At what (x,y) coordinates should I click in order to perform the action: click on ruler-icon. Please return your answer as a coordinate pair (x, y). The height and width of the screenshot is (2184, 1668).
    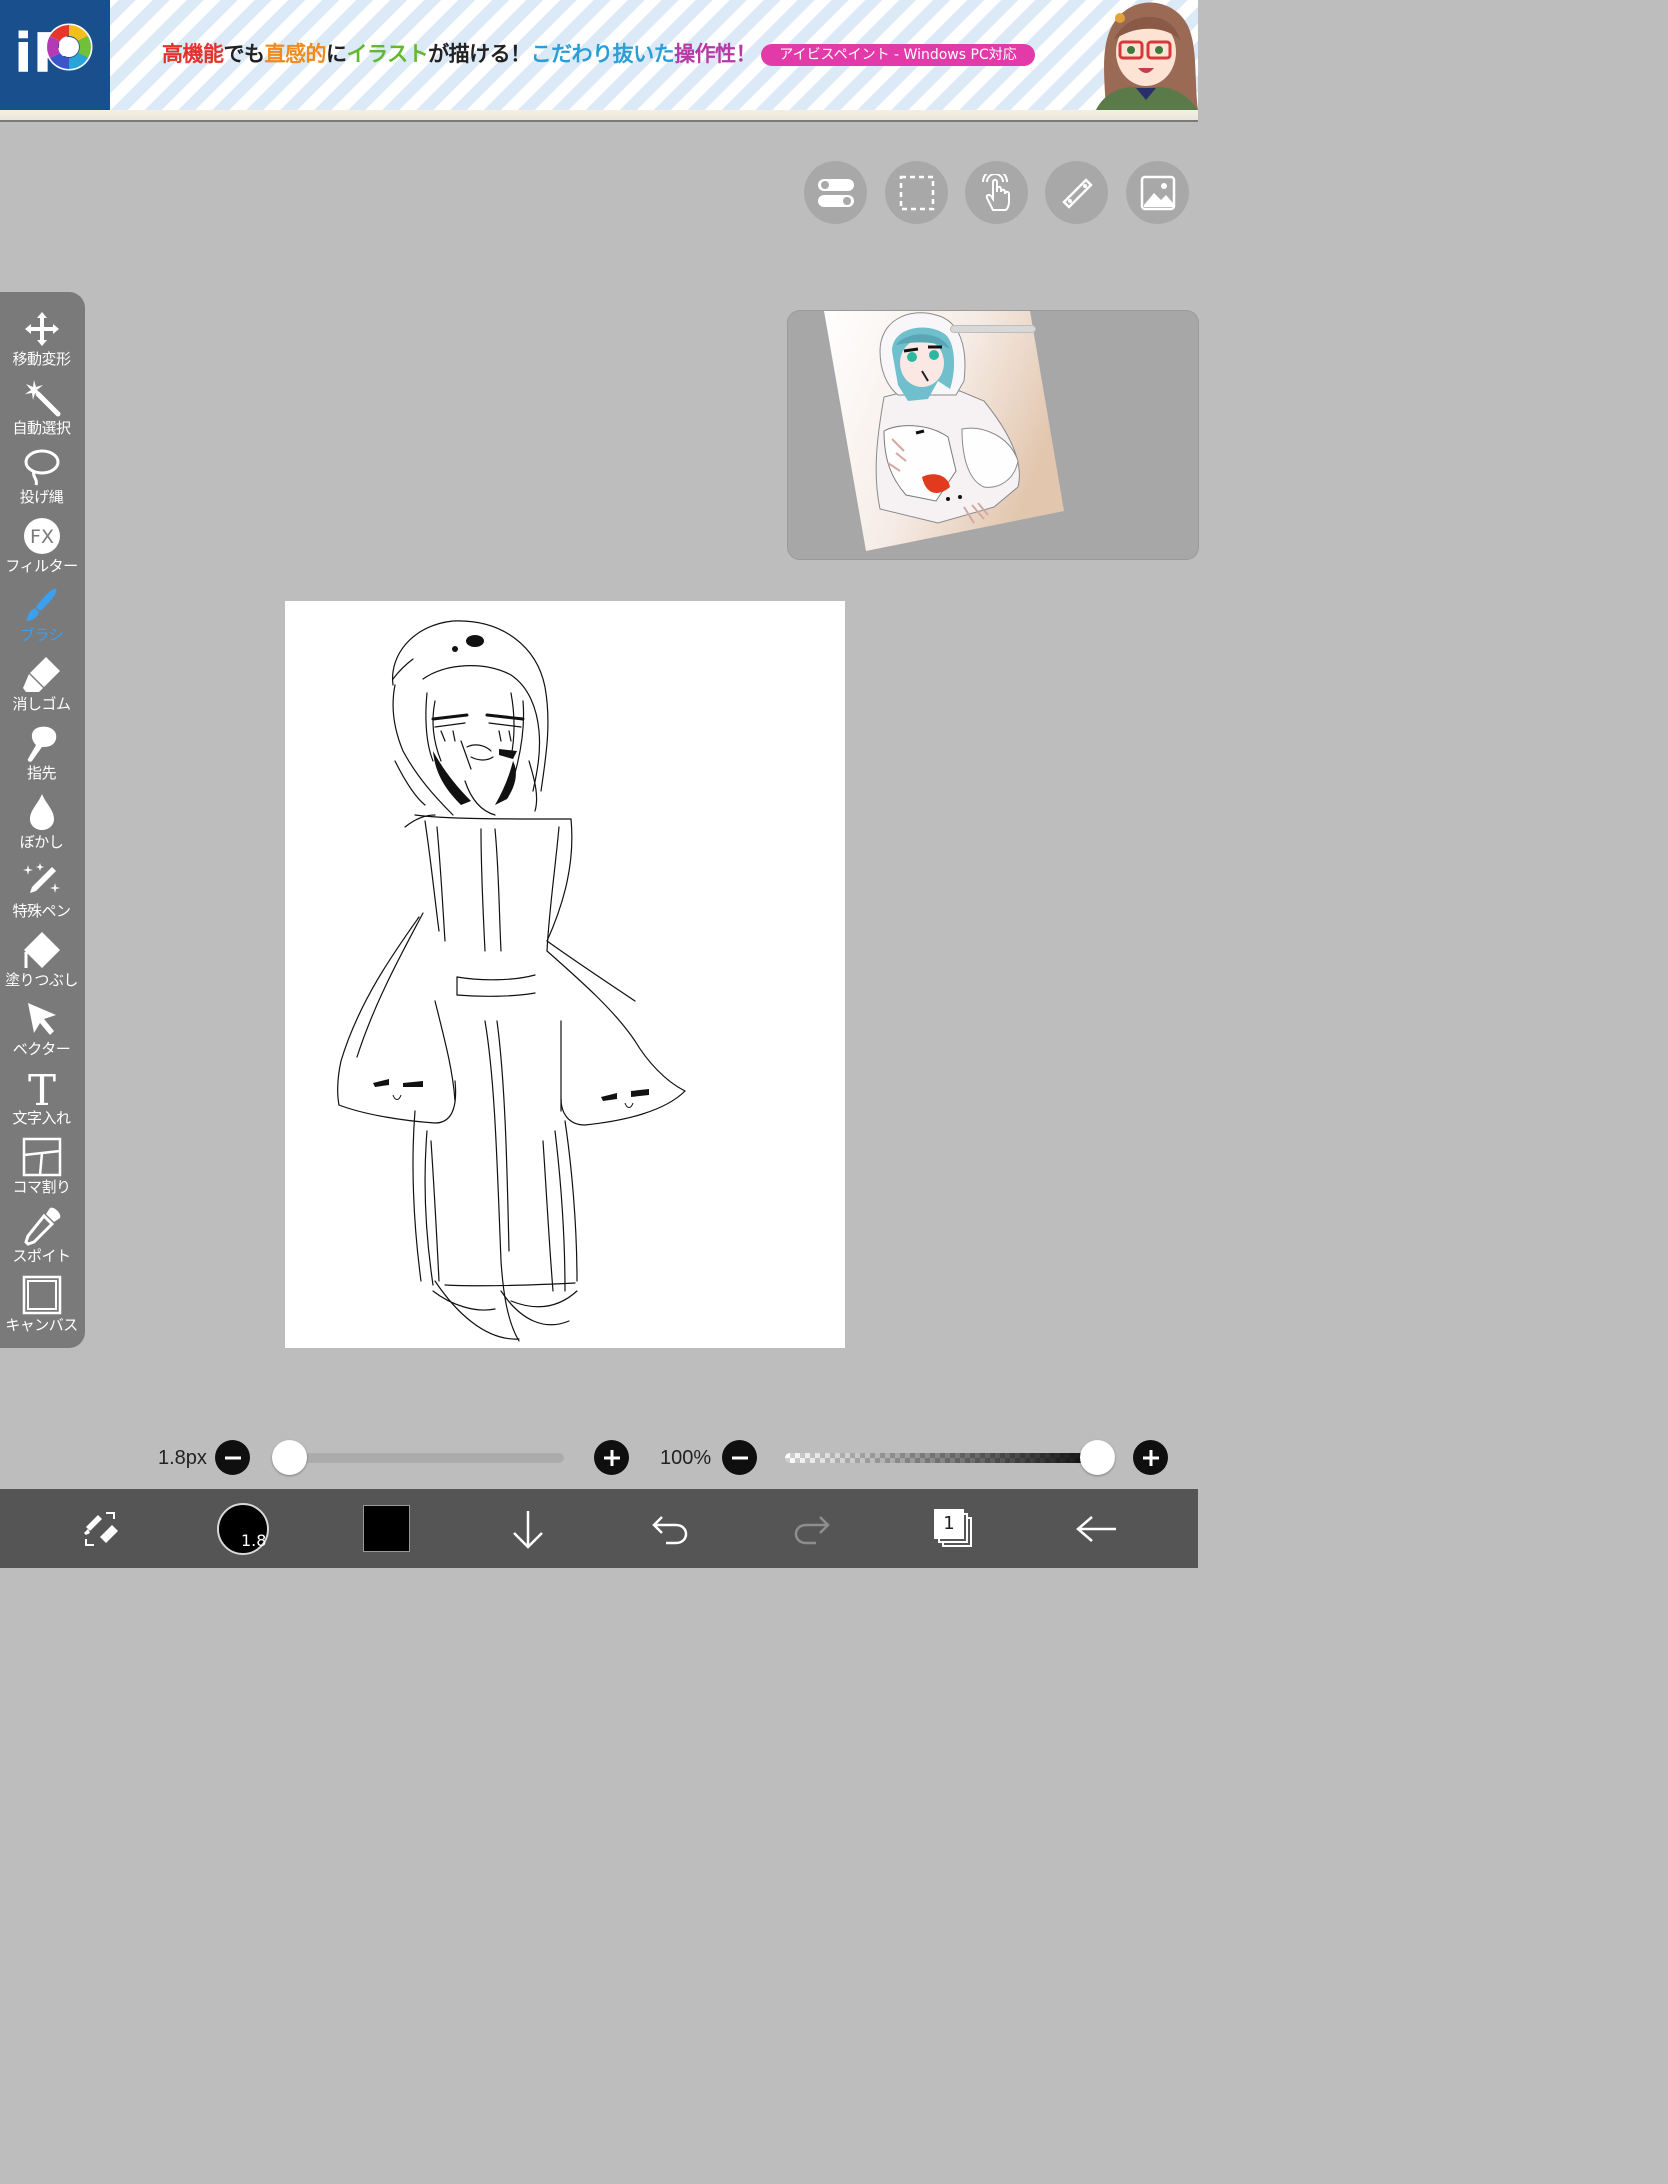
    Looking at the image, I should click on (1077, 193).